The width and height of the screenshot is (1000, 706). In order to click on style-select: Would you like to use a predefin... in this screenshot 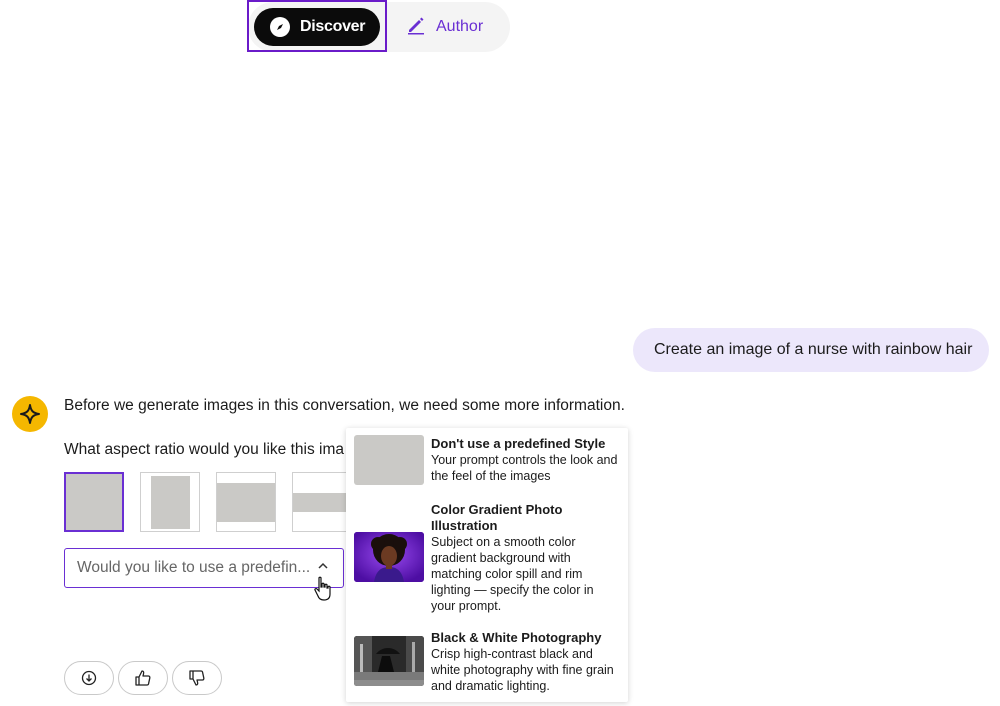, I will do `click(204, 568)`.